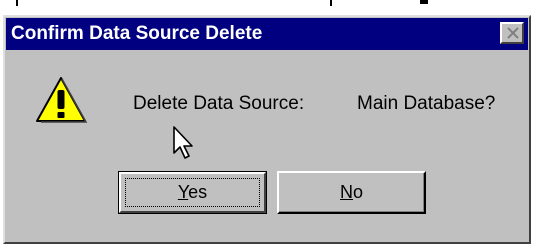 This screenshot has height=246, width=534. What do you see at coordinates (62, 100) in the screenshot?
I see `warning-exclamation-icon` at bounding box center [62, 100].